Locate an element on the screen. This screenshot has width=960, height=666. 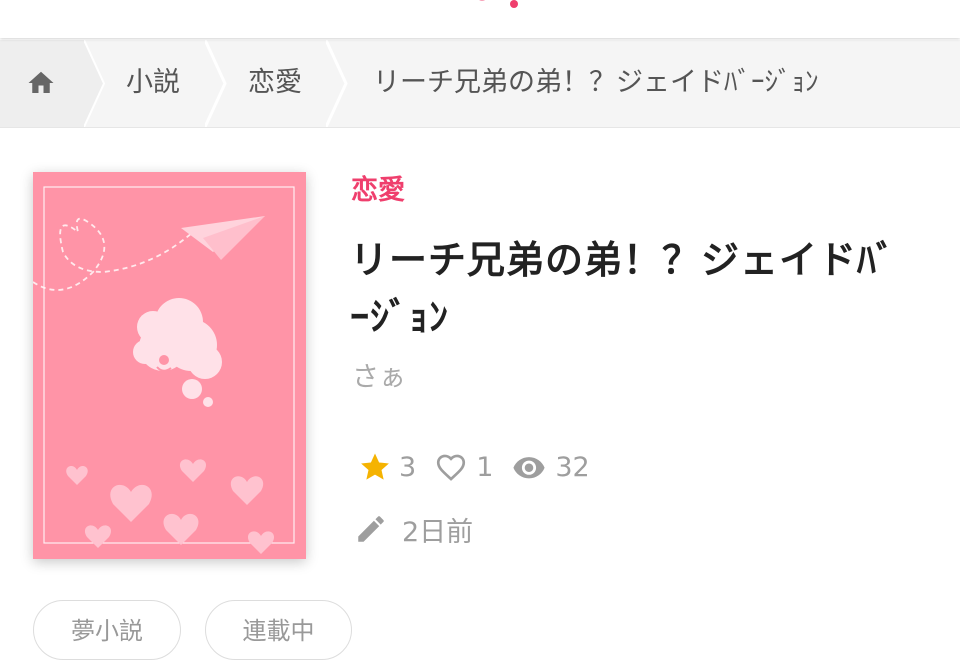
star-count-value: 3 is located at coordinates (408, 467).